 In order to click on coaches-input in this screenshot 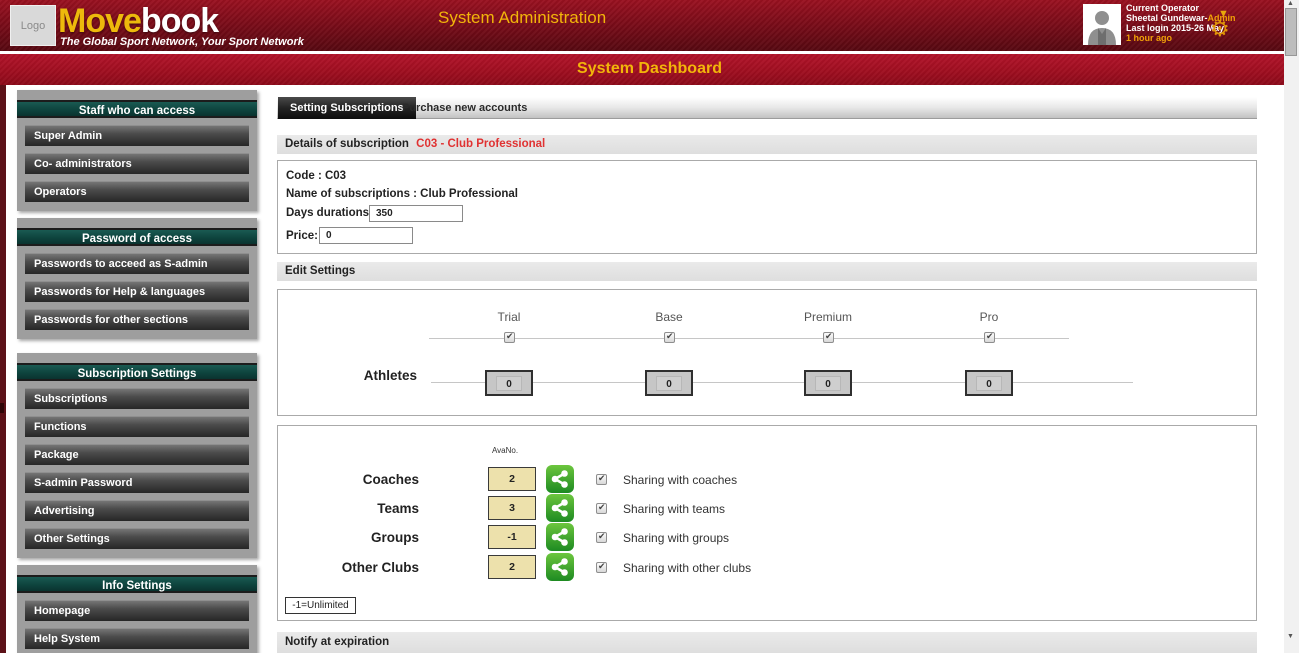, I will do `click(512, 479)`.